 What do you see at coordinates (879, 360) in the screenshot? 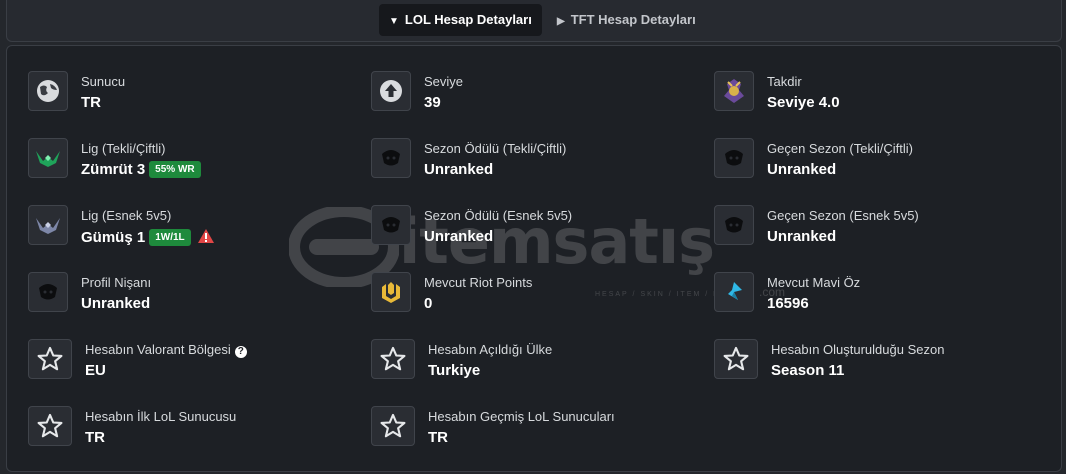
I see `detail-created-season: Hesabın Oluşturulduğu Sezon Season 11` at bounding box center [879, 360].